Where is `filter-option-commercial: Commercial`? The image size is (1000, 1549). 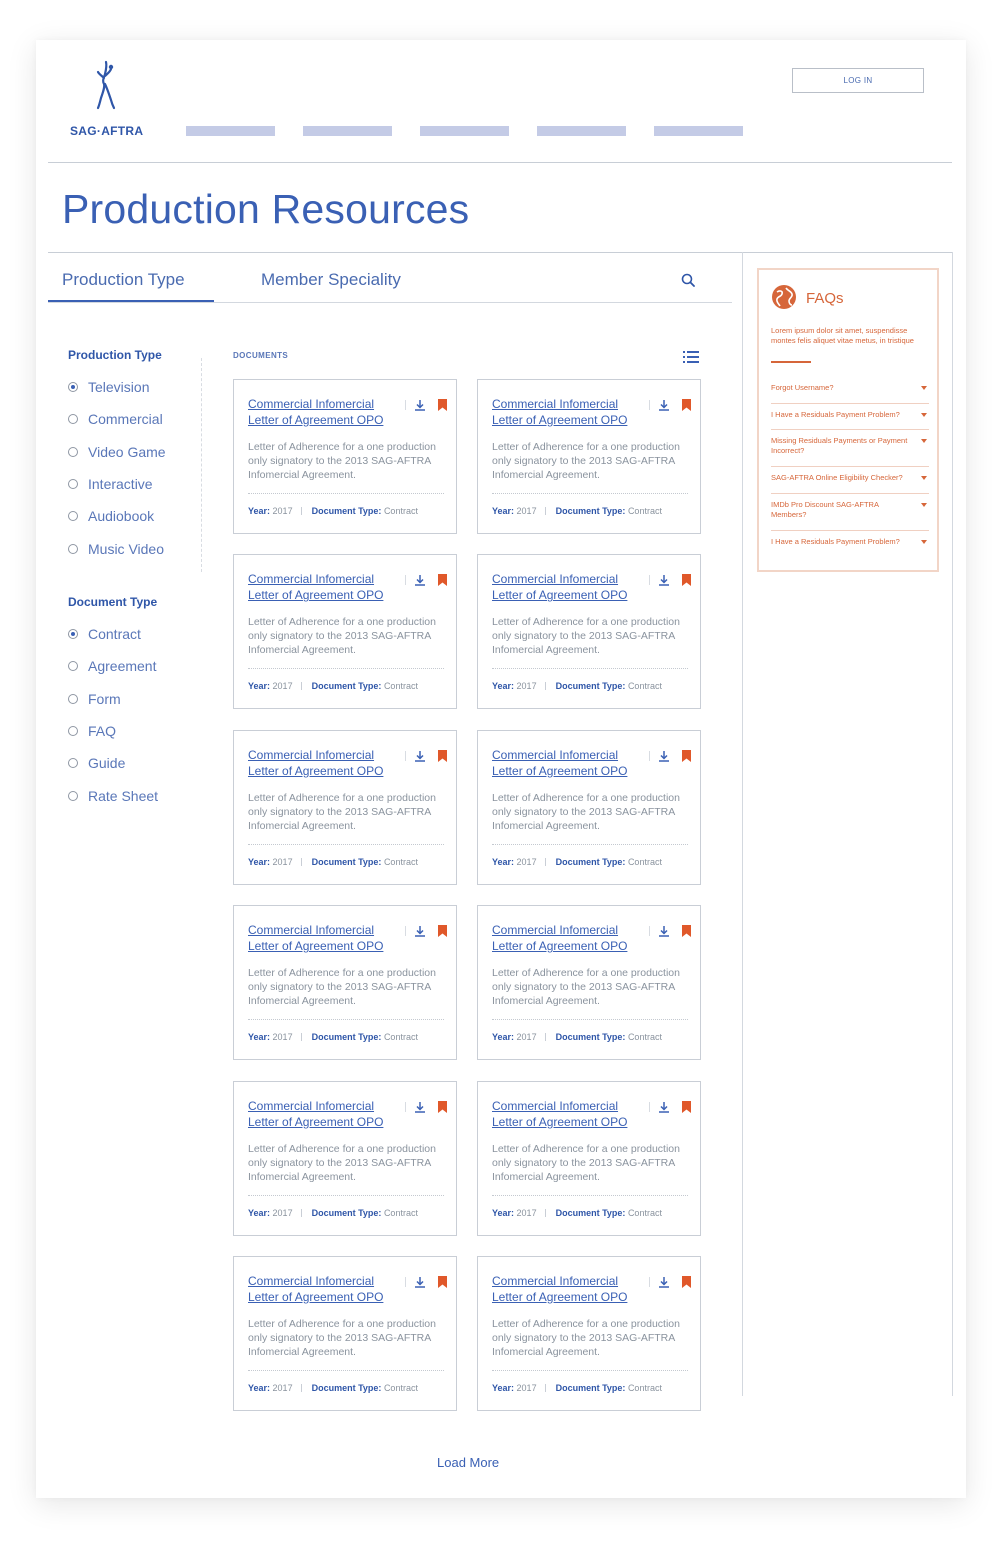 filter-option-commercial: Commercial is located at coordinates (115, 419).